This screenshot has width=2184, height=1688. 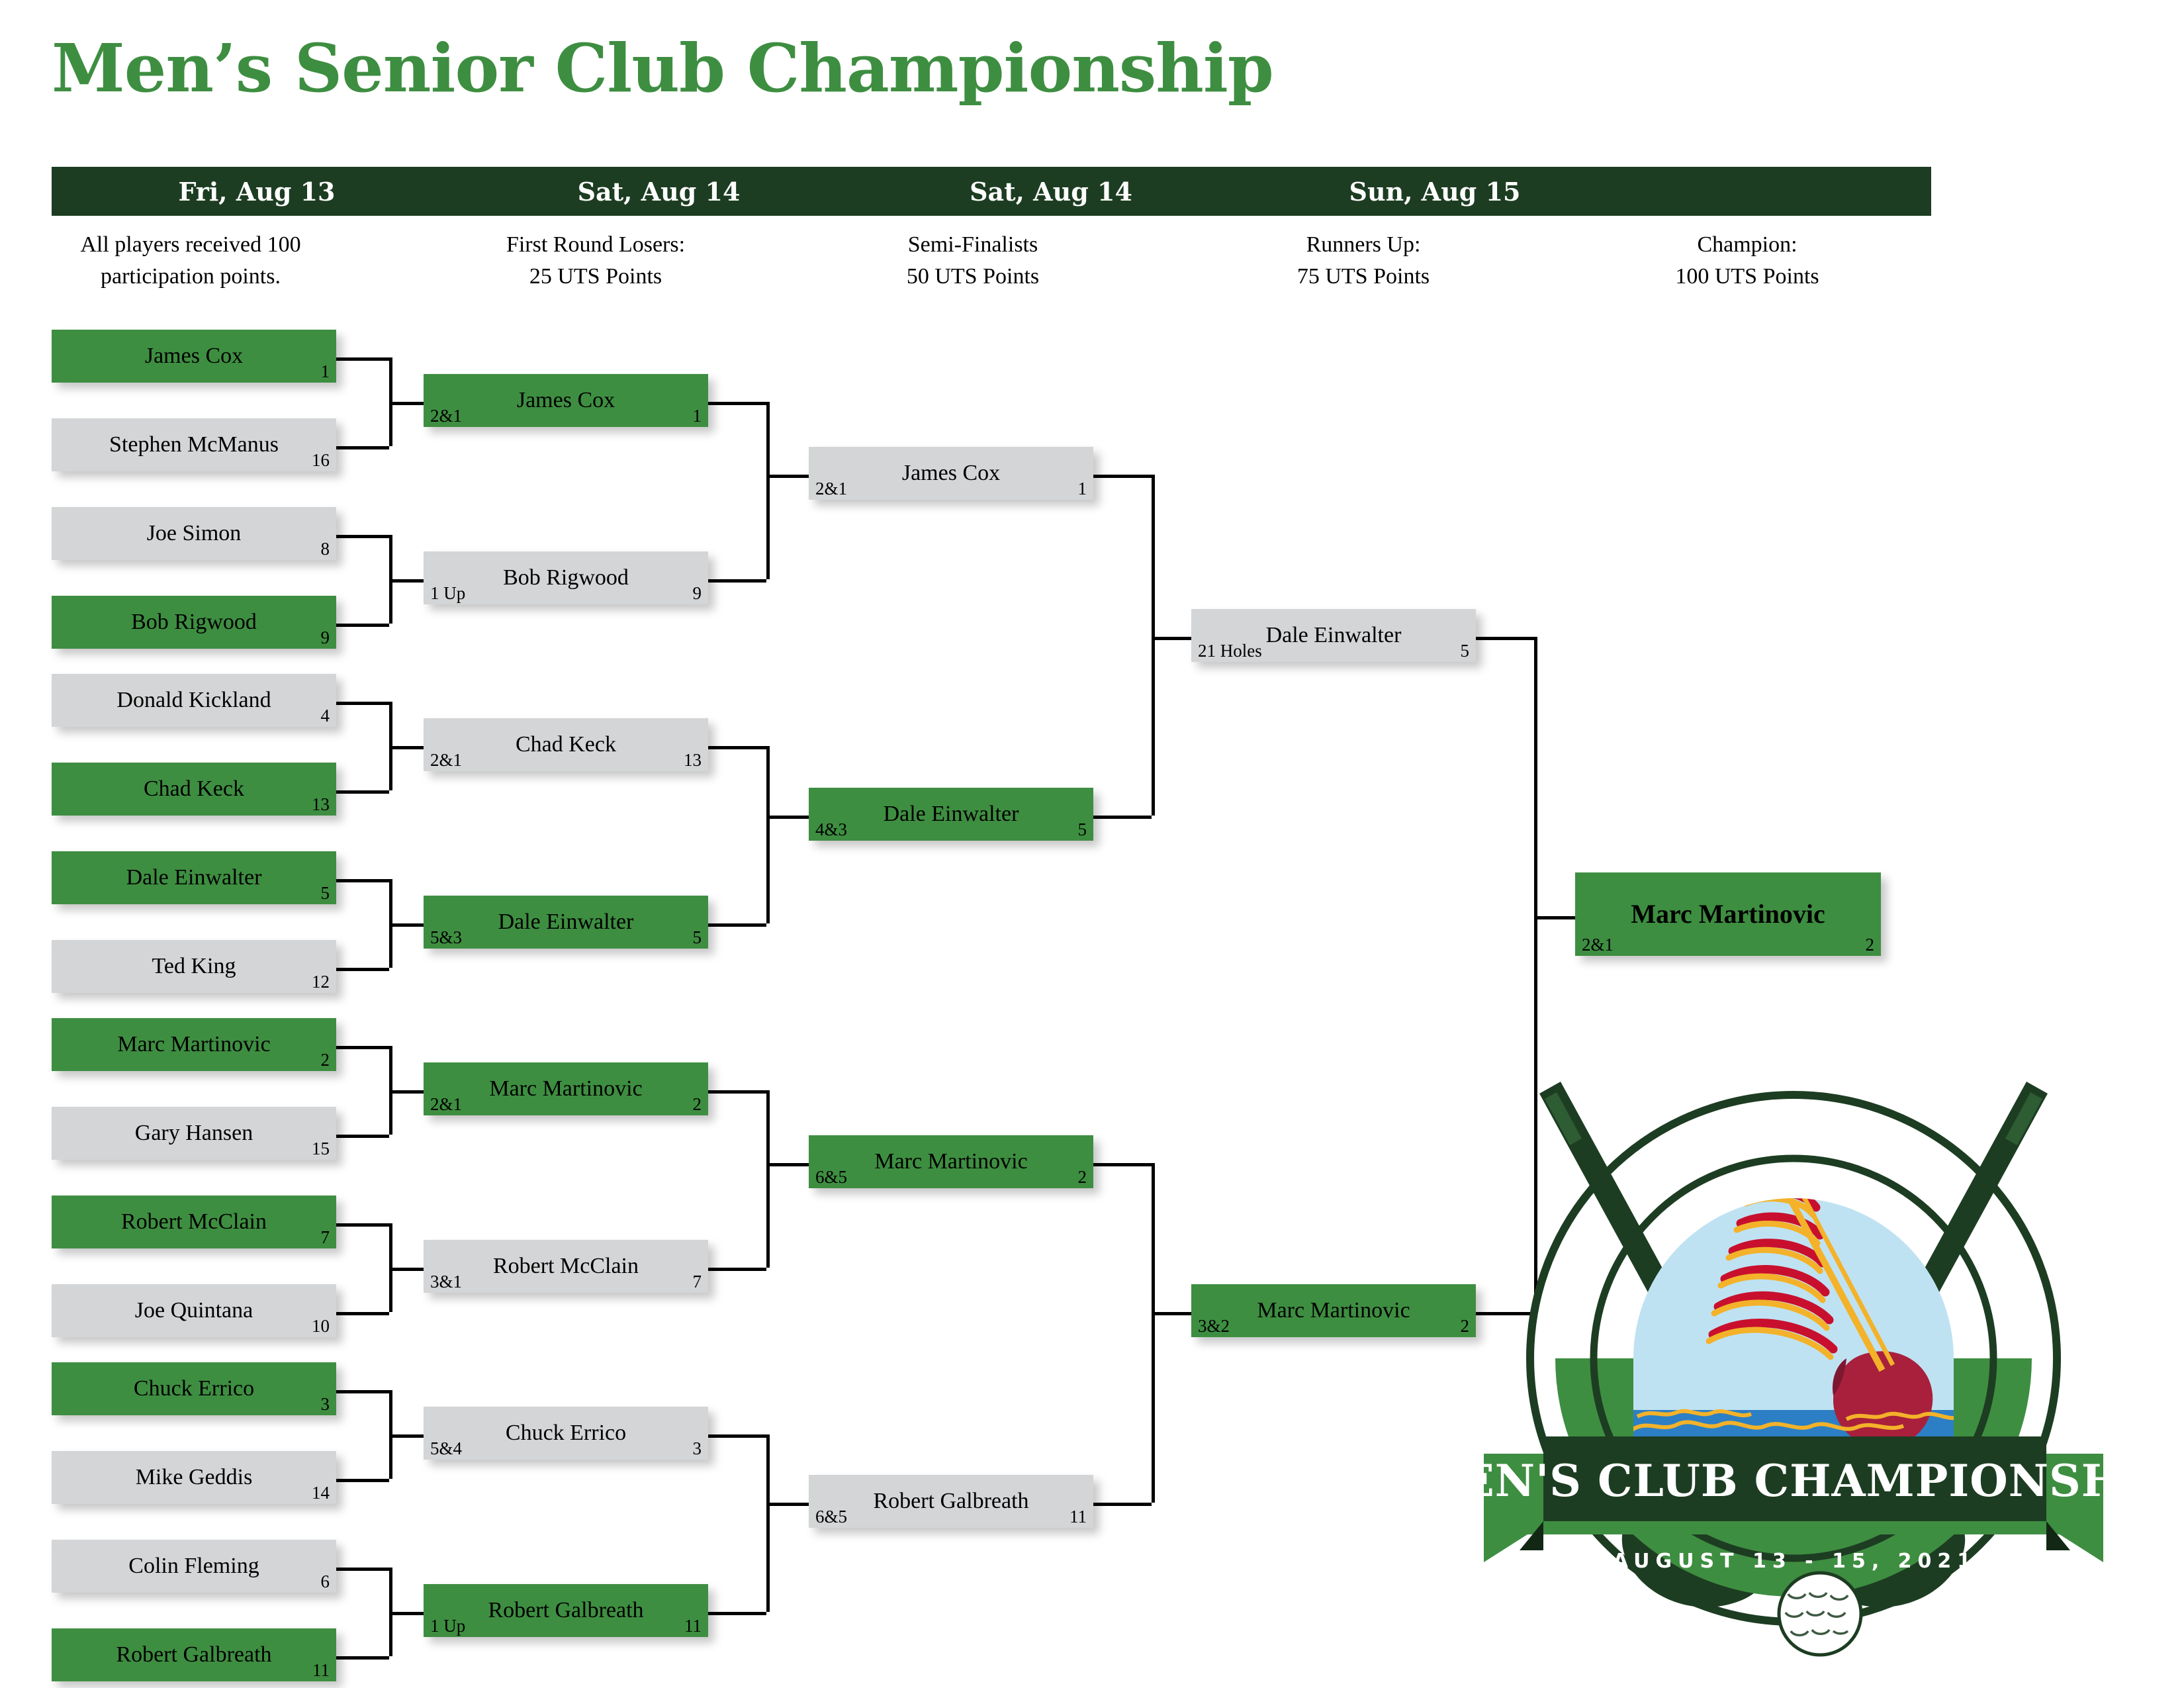 What do you see at coordinates (363, 1658) in the screenshot?
I see `r1r2-7-stub-bottom` at bounding box center [363, 1658].